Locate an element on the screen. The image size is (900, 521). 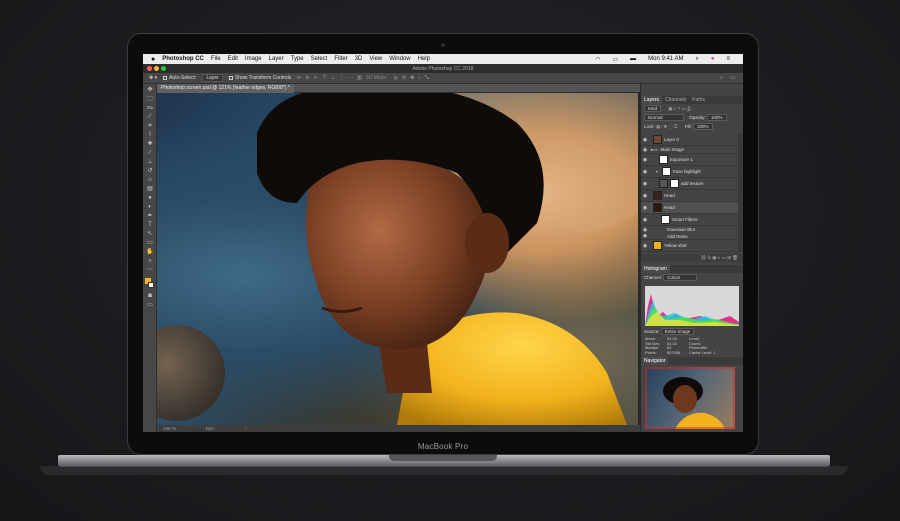
3d-roll-icon: ⟳ is located at coordinates (404, 78).